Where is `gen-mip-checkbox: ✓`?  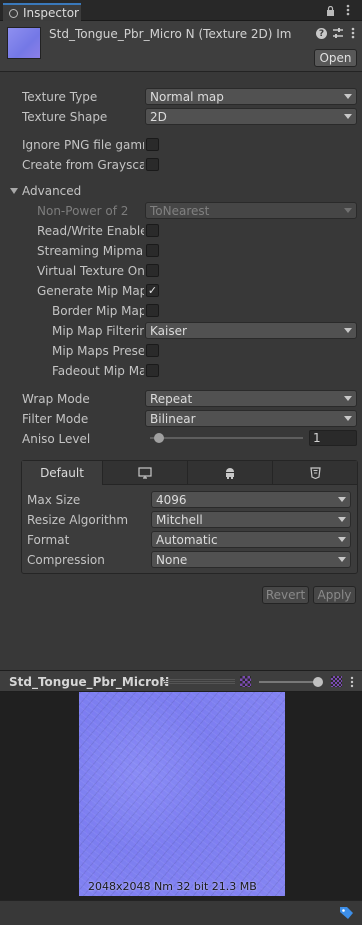
gen-mip-checkbox: ✓ is located at coordinates (152, 290).